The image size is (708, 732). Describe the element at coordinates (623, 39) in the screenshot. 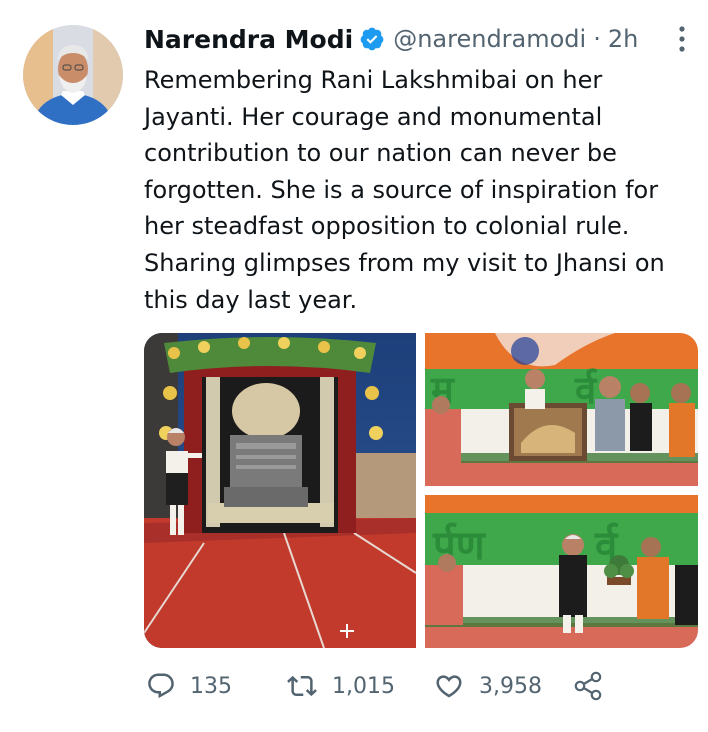

I see `tweet-timestamp: 2h` at that location.